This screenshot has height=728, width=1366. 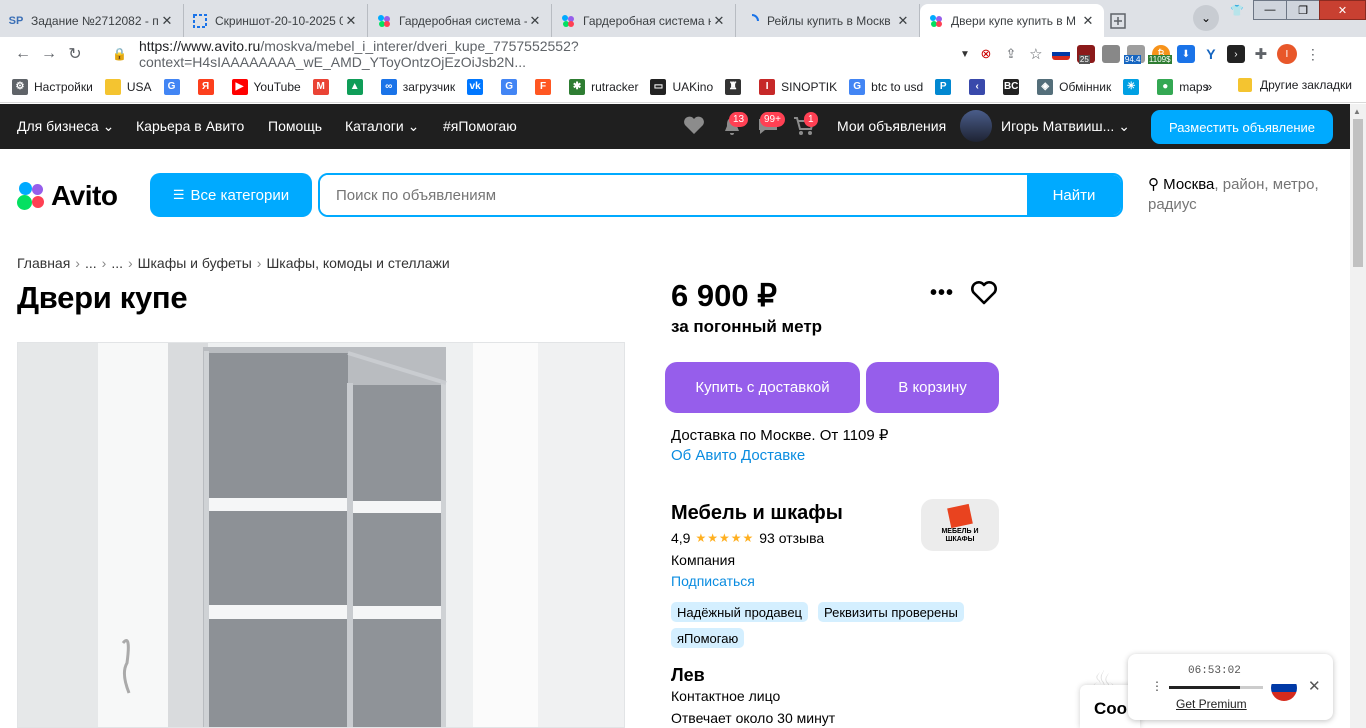 What do you see at coordinates (886, 86) in the screenshot?
I see `bookmark-item: Gbtc to usd` at bounding box center [886, 86].